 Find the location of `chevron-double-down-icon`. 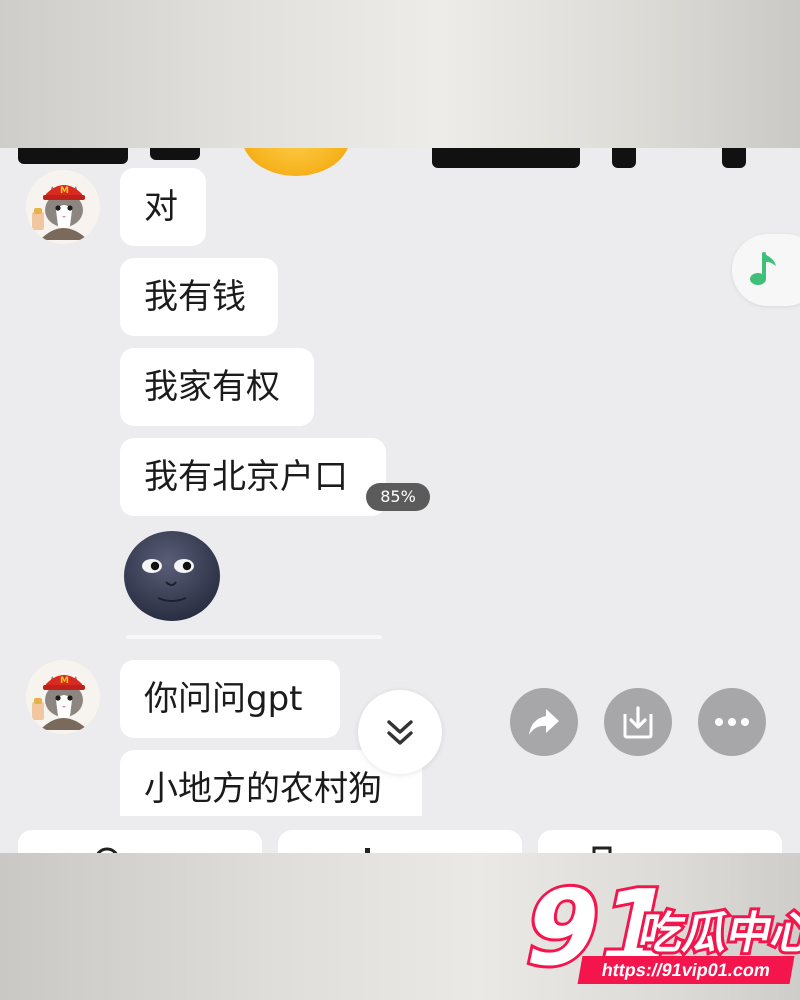

chevron-double-down-icon is located at coordinates (400, 732).